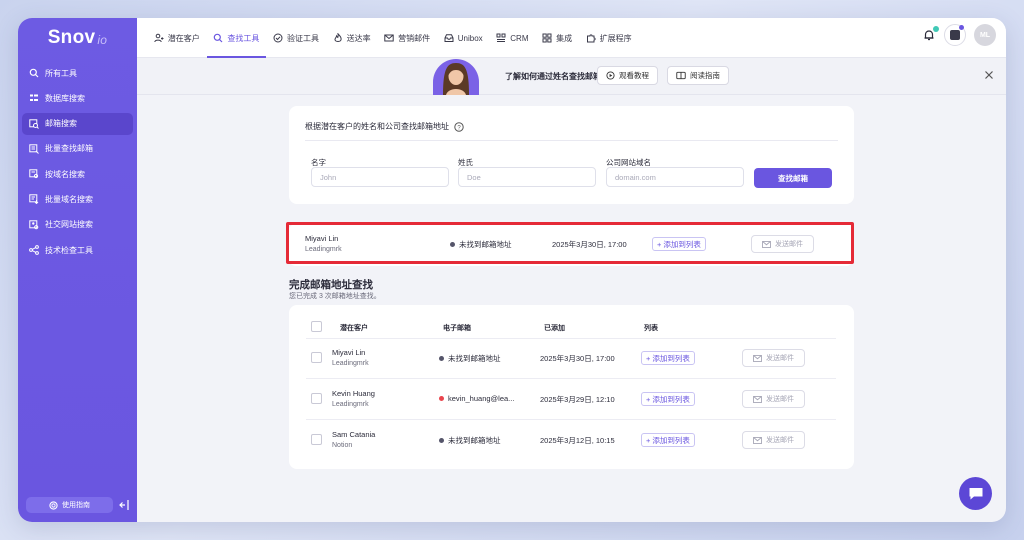 The width and height of the screenshot is (1024, 540). I want to click on sidebar-item-tech-checker: 技术检查工具, so click(77, 250).